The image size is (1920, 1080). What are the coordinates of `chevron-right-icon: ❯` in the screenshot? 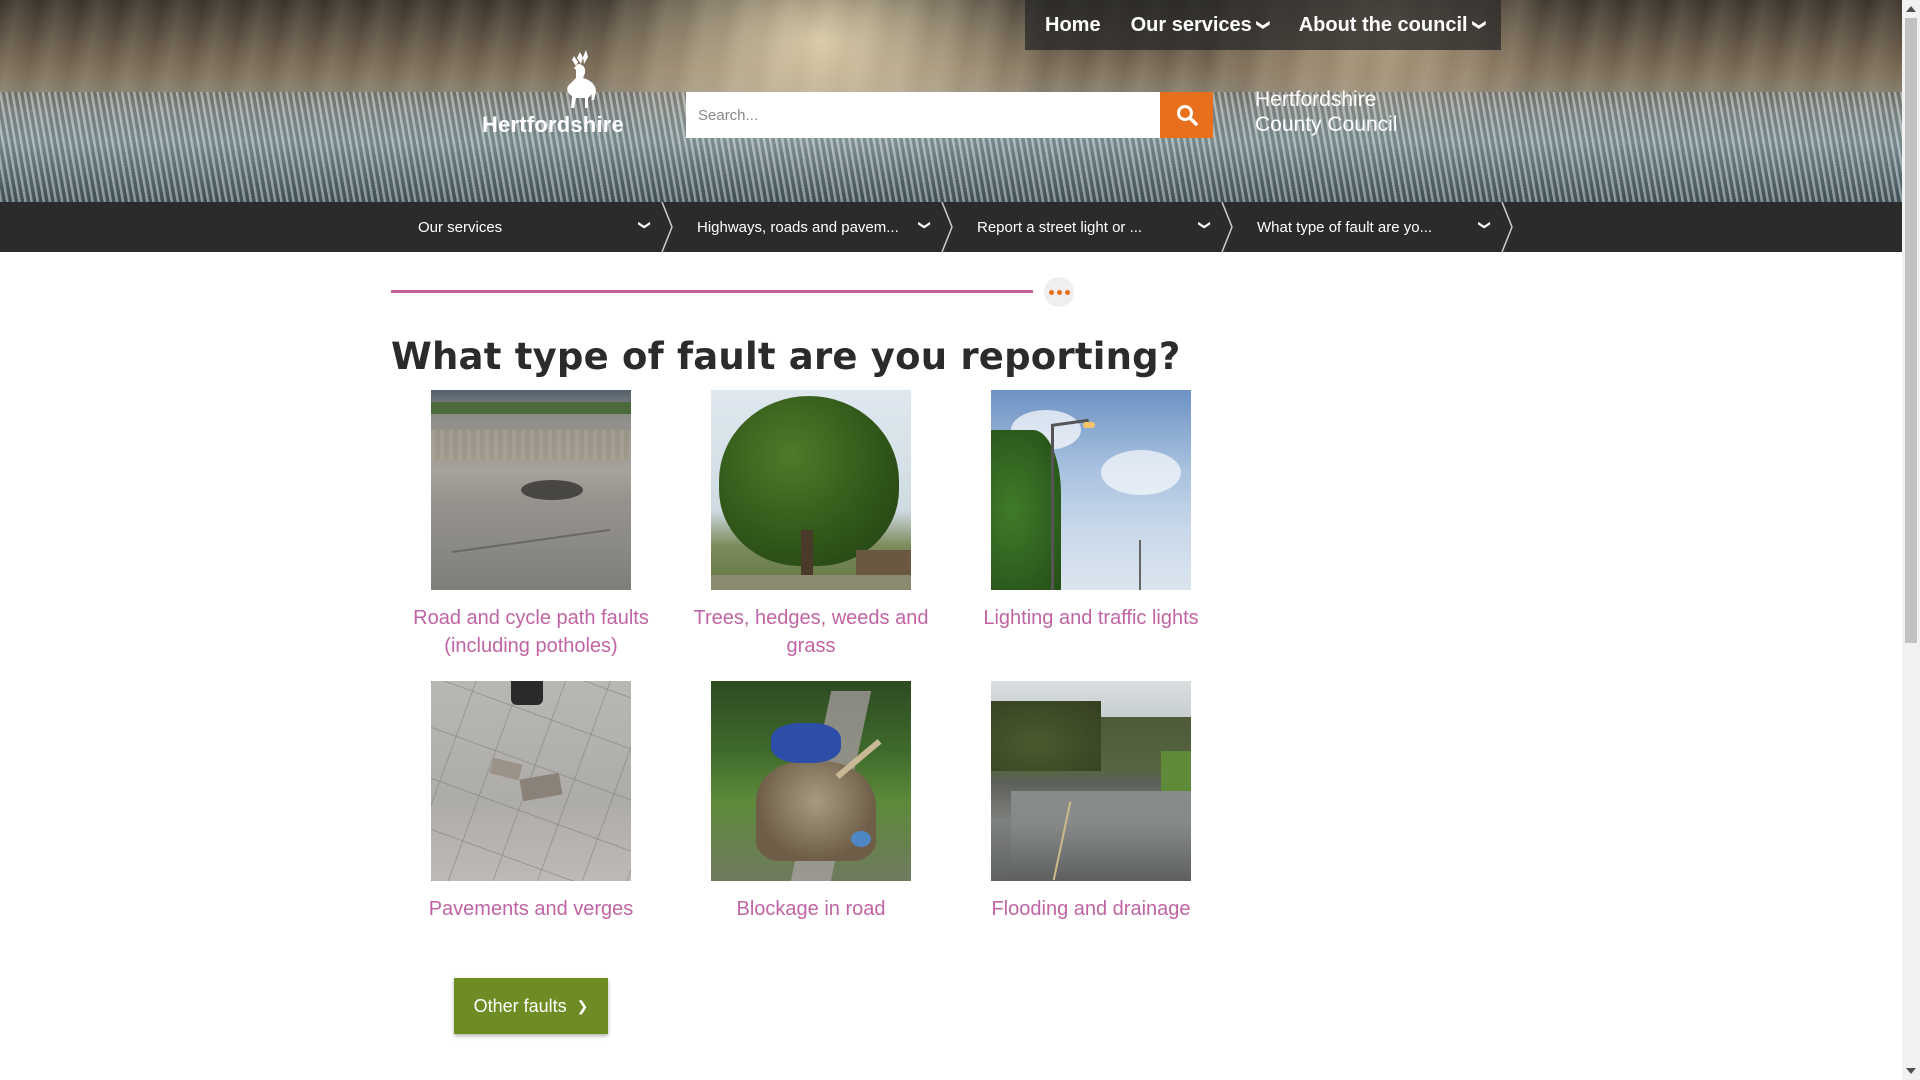 It's located at (582, 1005).